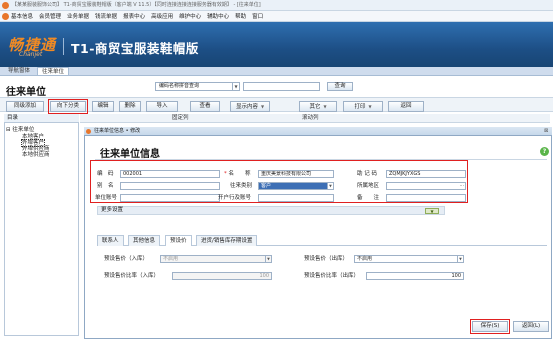 This screenshot has width=553, height=340. I want to click on menu-item-help: 帮助, so click(240, 16).